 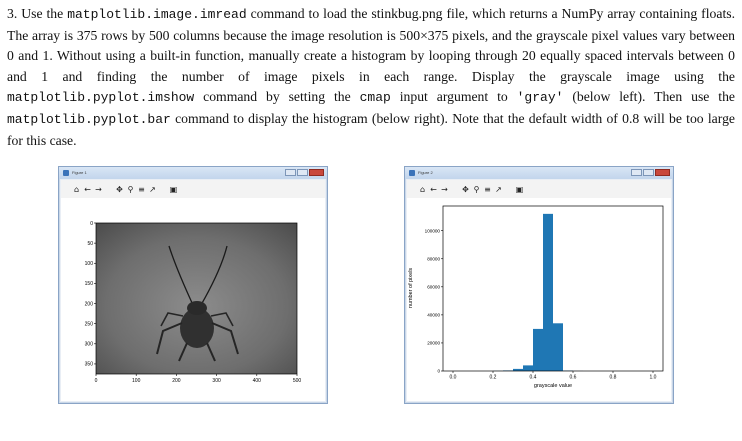 I want to click on y-tick-label: 100000, so click(x=433, y=230).